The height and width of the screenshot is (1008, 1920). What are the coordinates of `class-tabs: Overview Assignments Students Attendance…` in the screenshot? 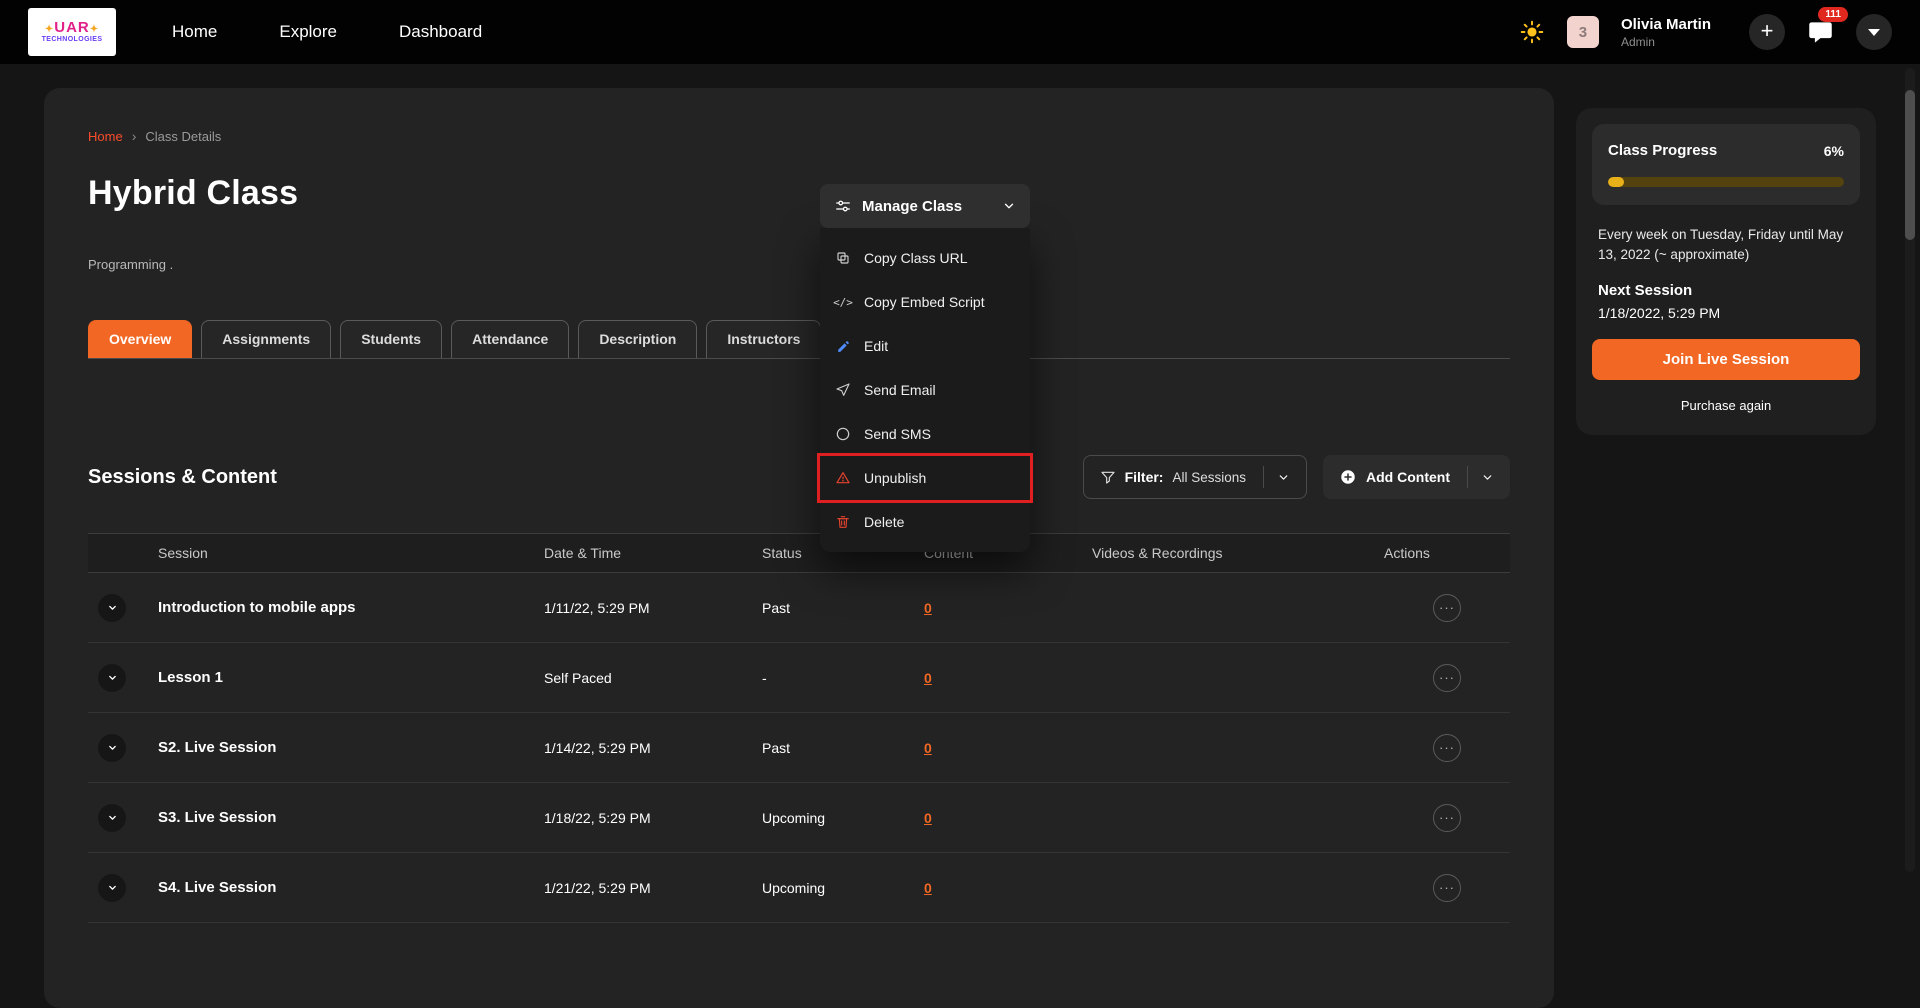 It's located at (799, 339).